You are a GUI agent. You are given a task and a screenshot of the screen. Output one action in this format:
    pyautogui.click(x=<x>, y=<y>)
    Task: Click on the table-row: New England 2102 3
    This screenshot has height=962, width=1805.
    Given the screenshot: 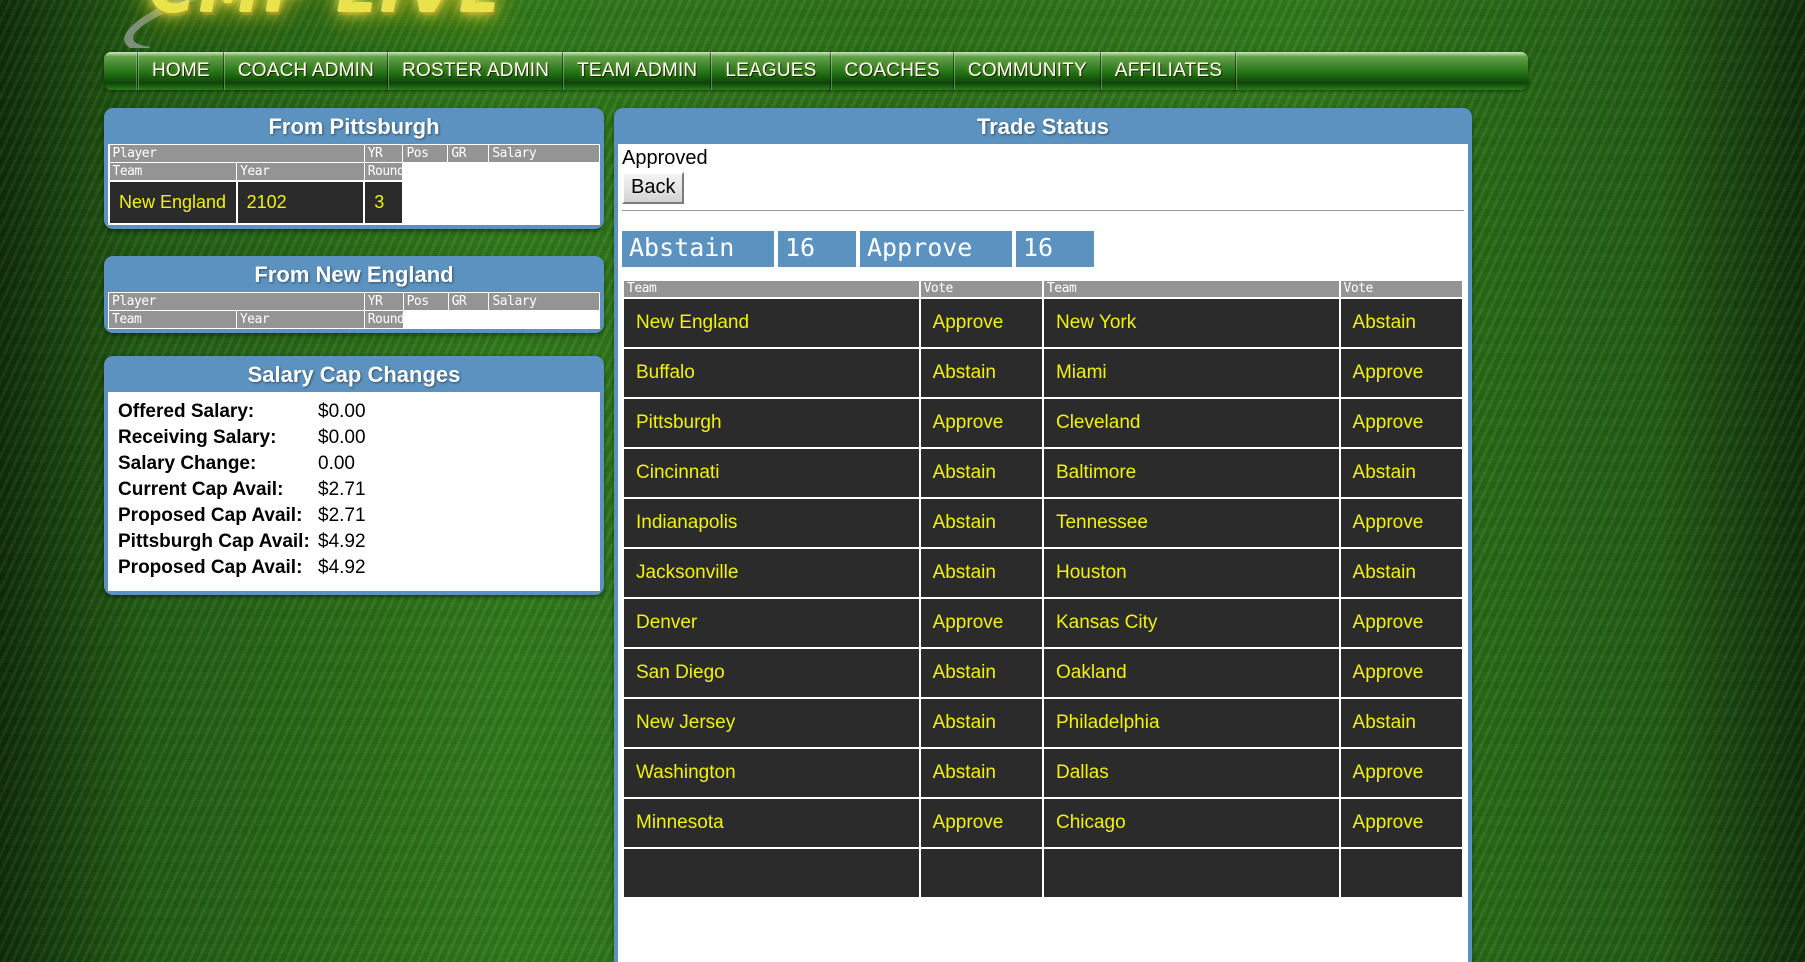 What is the action you would take?
    pyautogui.click(x=354, y=202)
    